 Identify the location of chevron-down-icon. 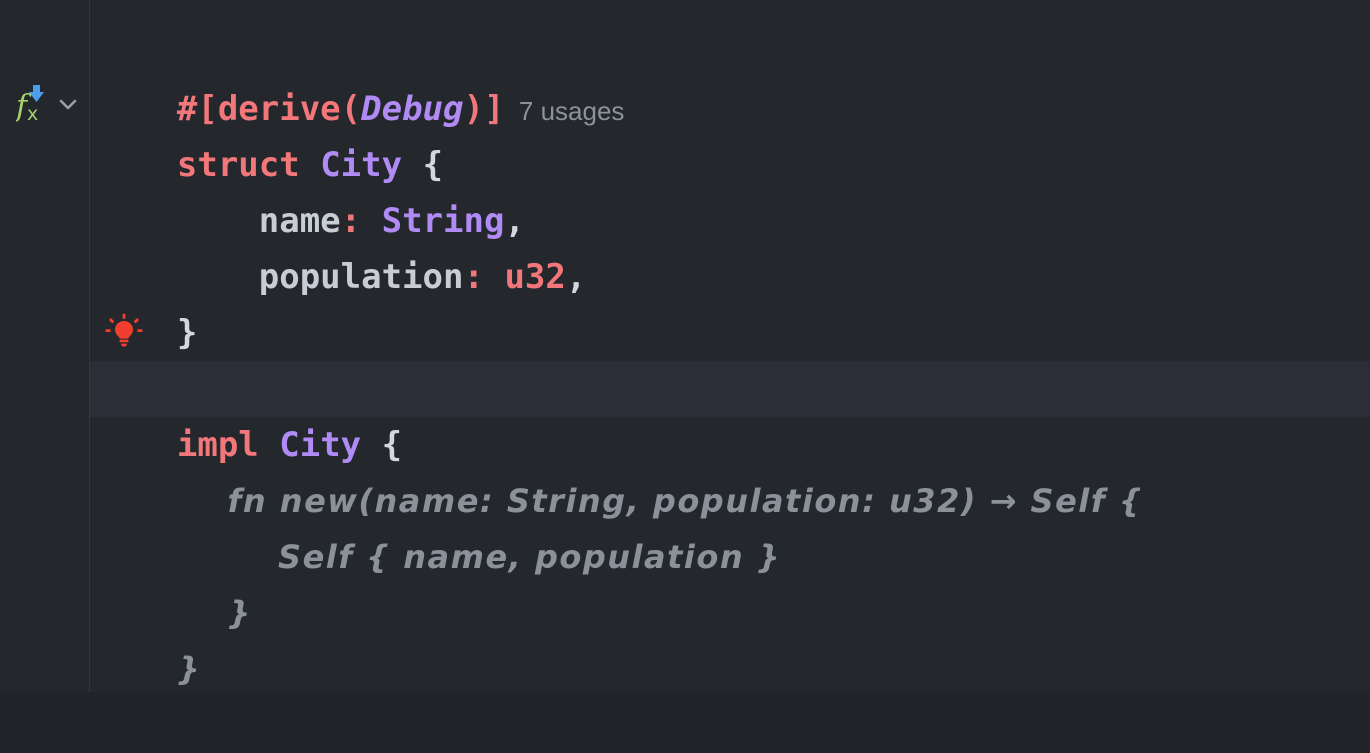
(68, 104).